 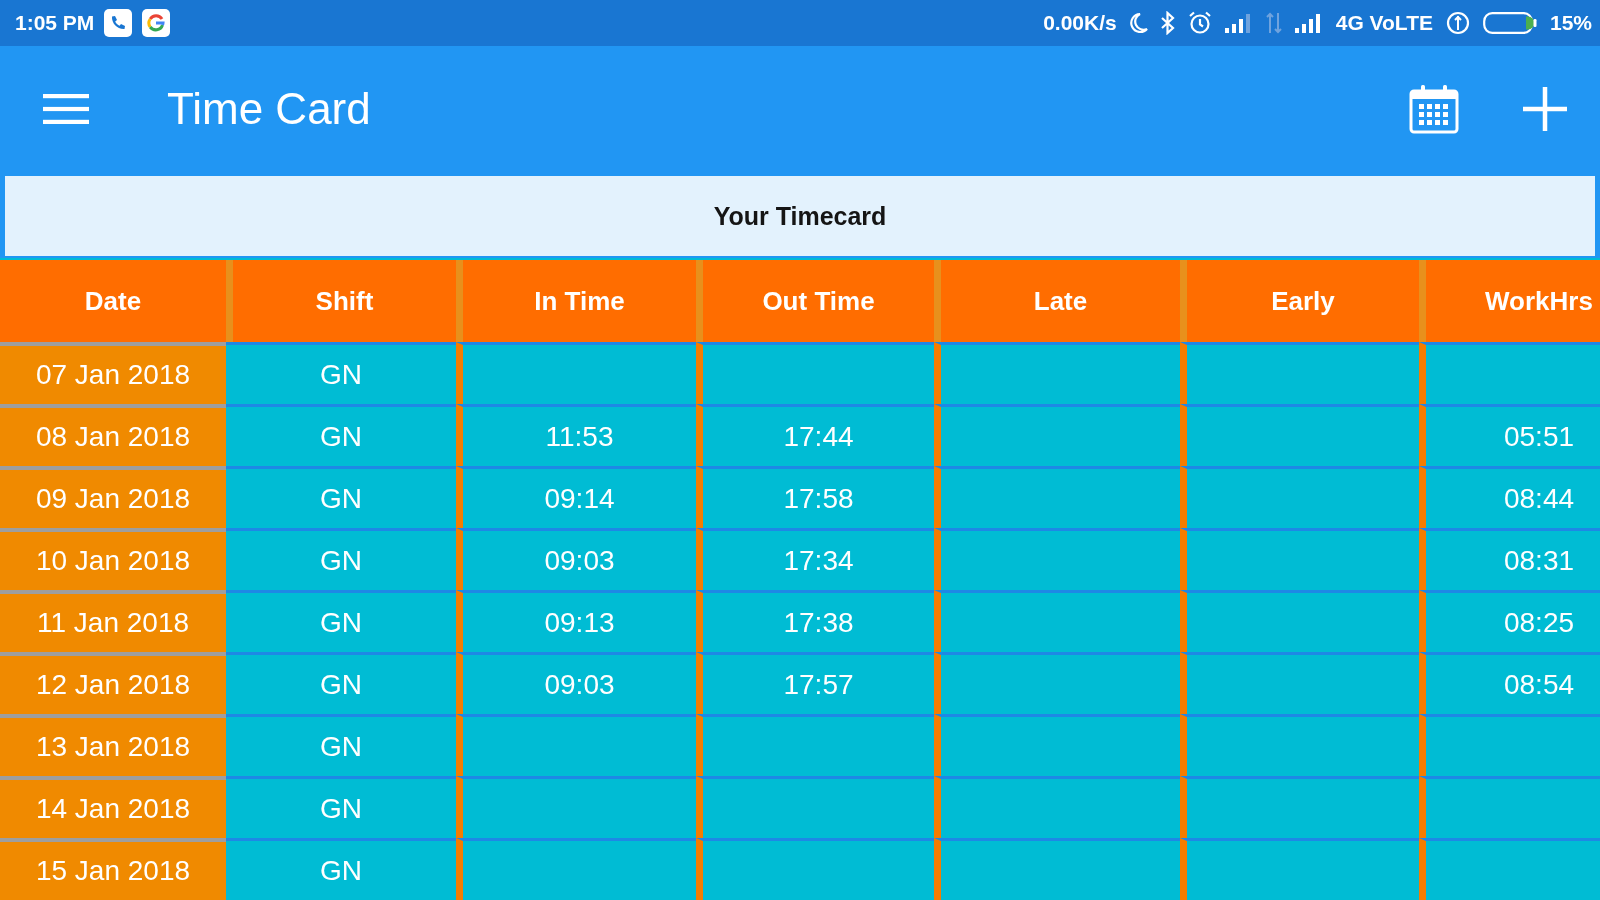 I want to click on column-header: Late, so click(x=1057, y=301).